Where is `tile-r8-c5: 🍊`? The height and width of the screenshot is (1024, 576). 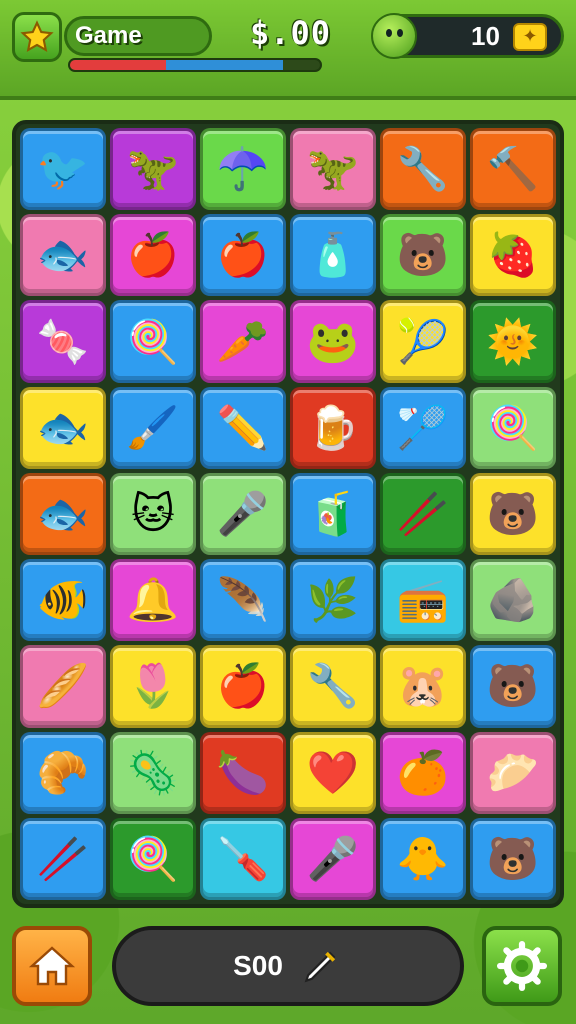 tile-r8-c5: 🍊 is located at coordinates (423, 772).